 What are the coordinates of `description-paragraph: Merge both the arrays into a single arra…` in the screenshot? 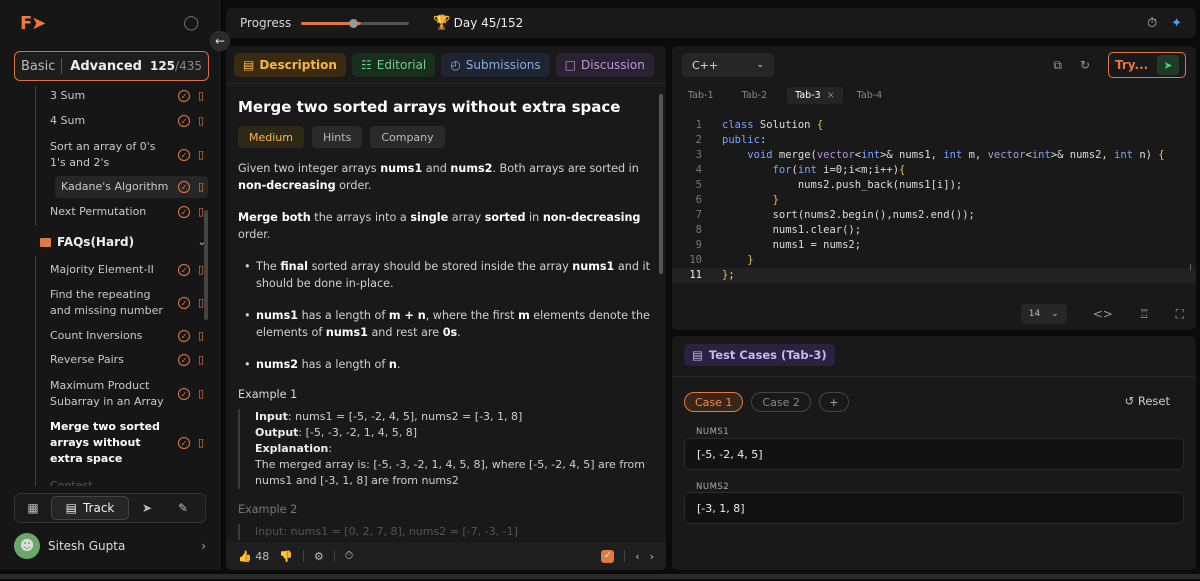 It's located at (439, 226).